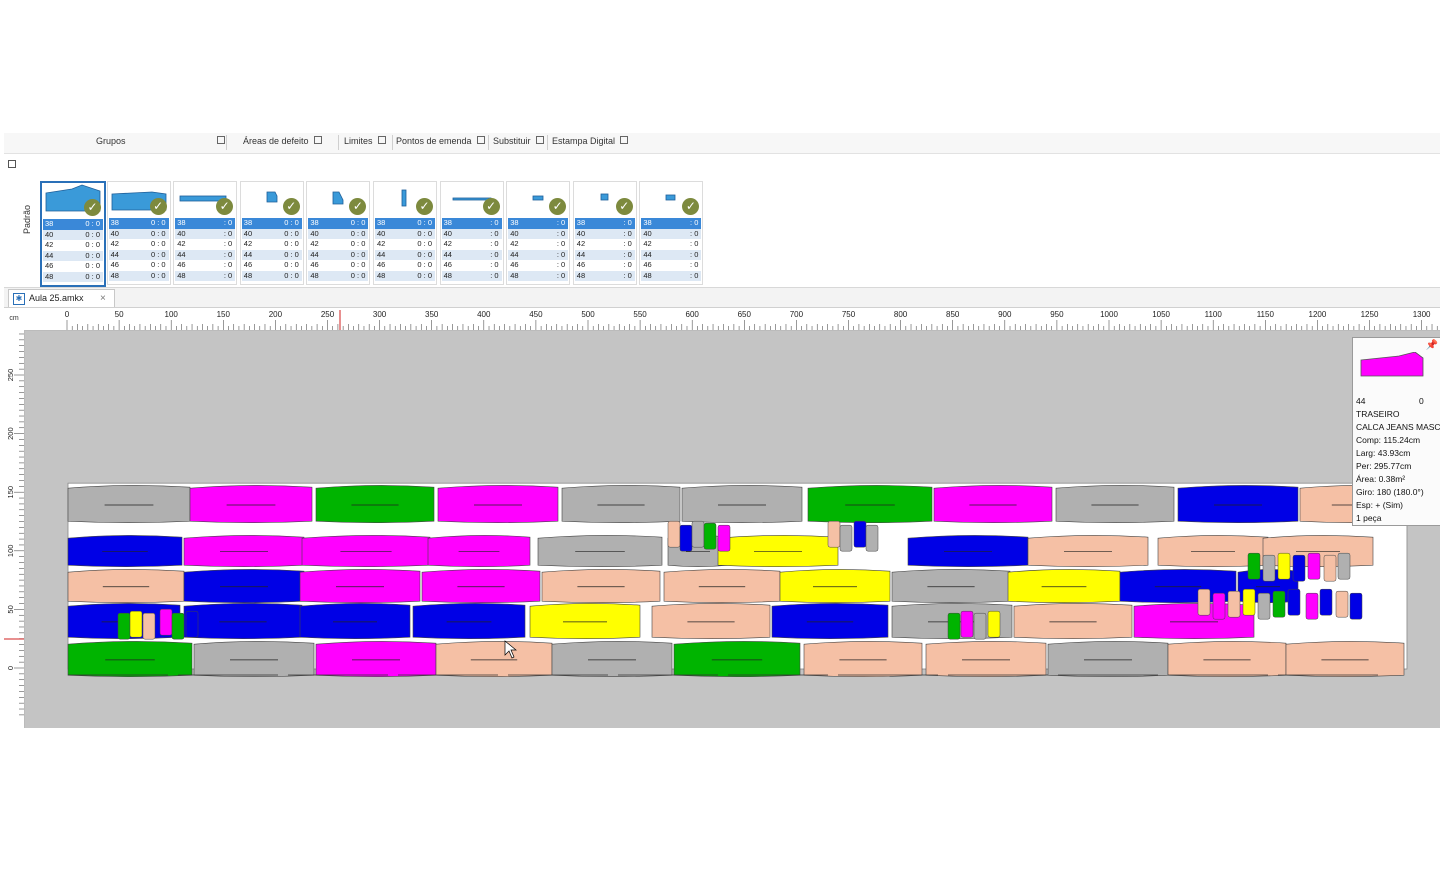 The image size is (1440, 888). I want to click on ruler-unit: cm, so click(14, 319).